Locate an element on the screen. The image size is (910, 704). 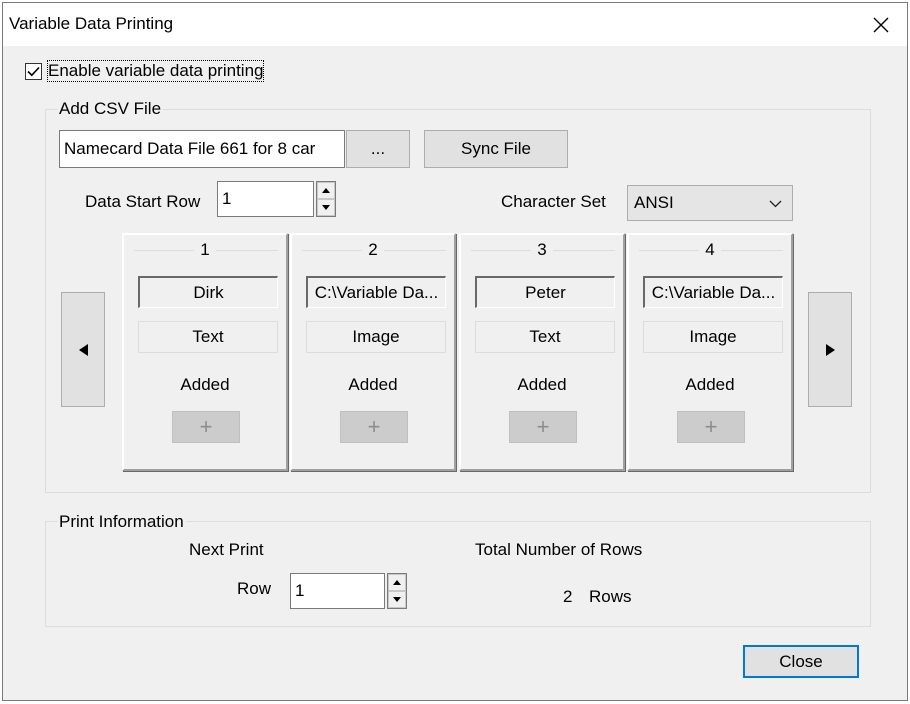
column-card-4: 4 C:\Variable Da... Image Added + is located at coordinates (710, 352).